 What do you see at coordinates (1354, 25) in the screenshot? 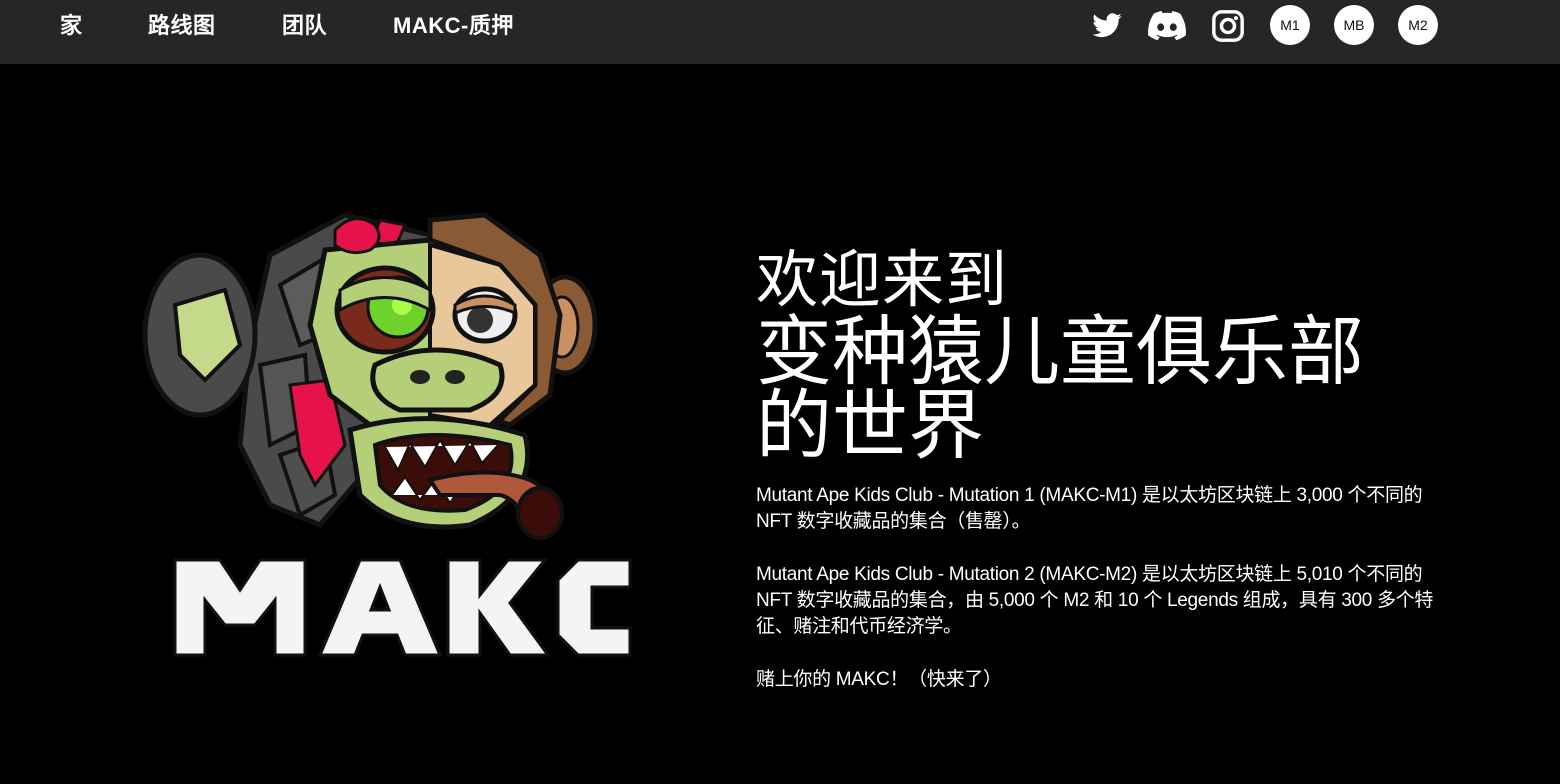
I see `mb-button: MB` at bounding box center [1354, 25].